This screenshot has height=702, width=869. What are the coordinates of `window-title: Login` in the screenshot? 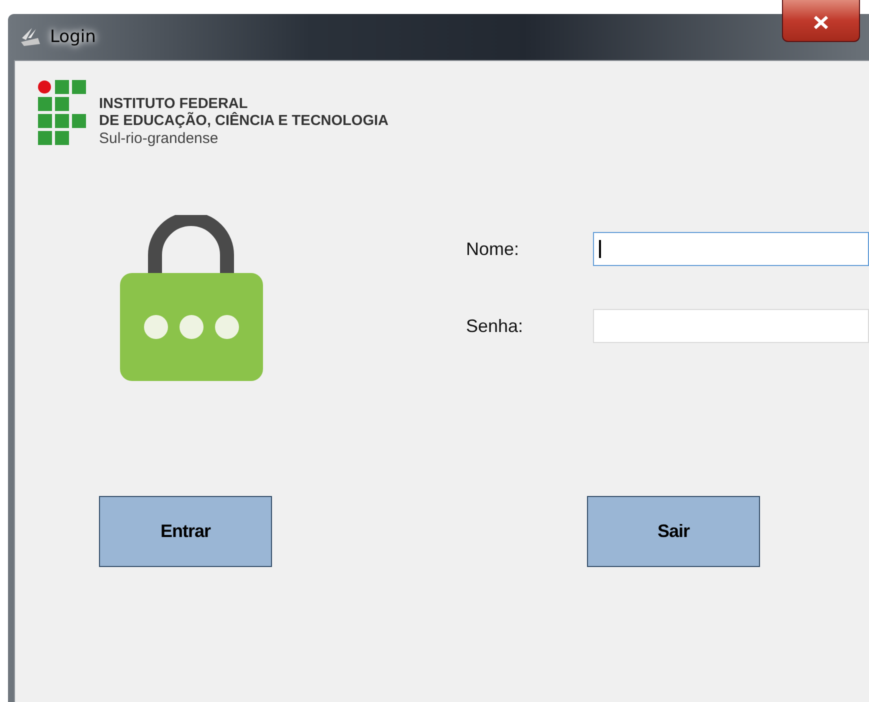 It's located at (73, 37).